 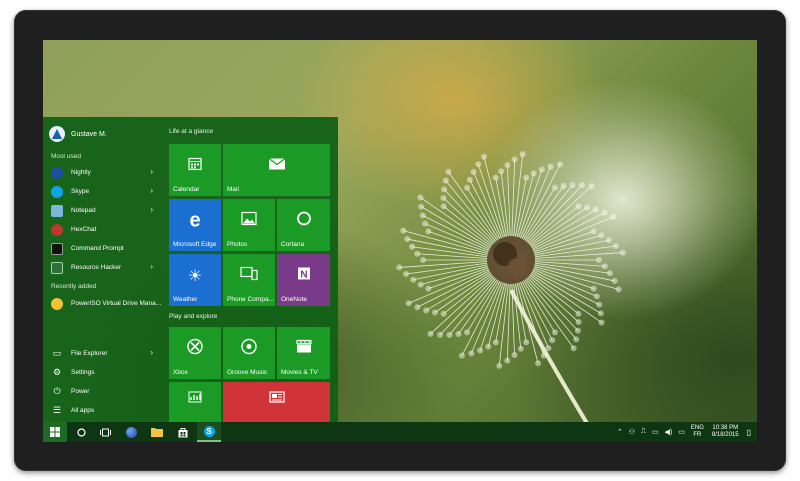 I want to click on clapperboard-icon, so click(x=303, y=348).